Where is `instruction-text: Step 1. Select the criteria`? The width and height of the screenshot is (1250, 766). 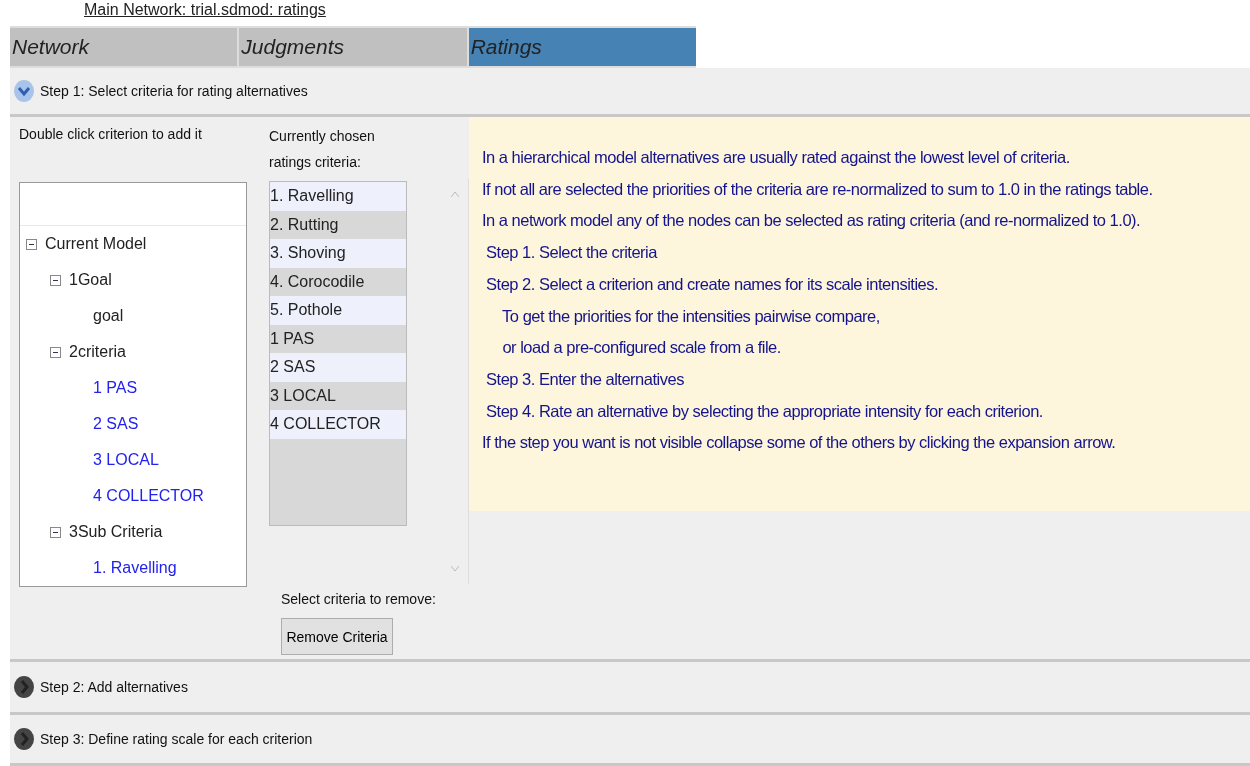
instruction-text: Step 1. Select the criteria is located at coordinates (572, 253).